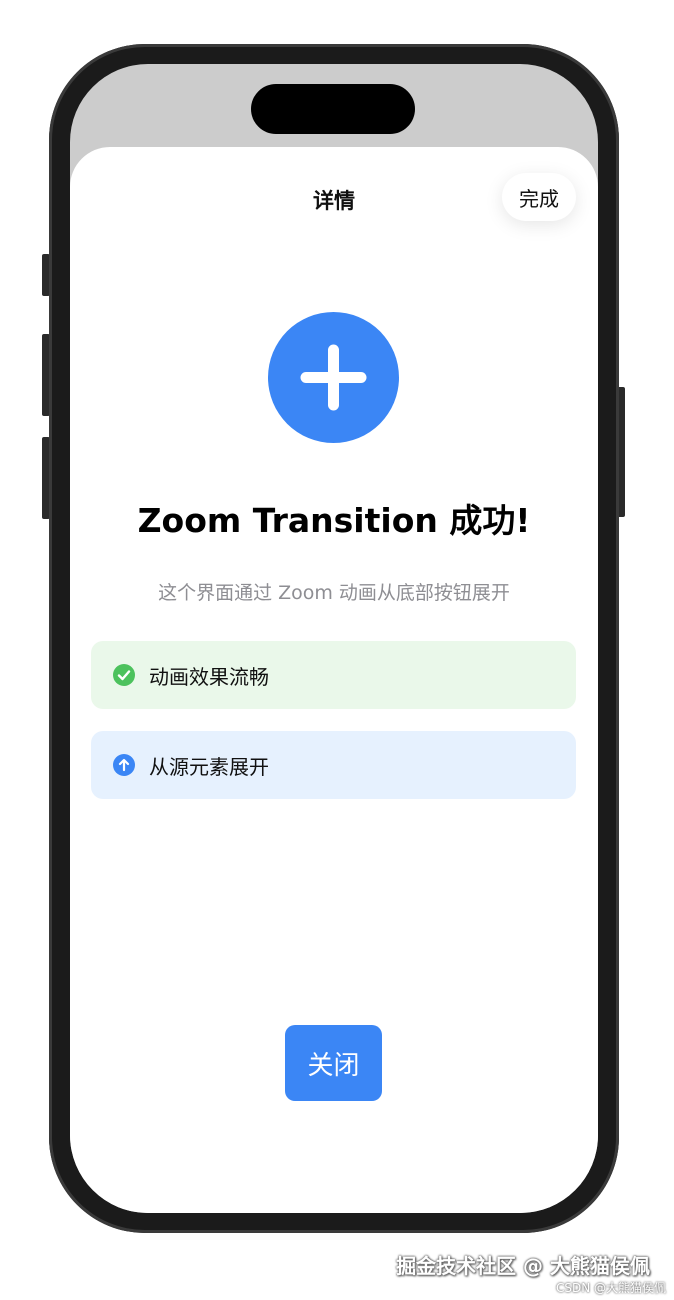 This screenshot has height=1300, width=674. What do you see at coordinates (523, 1266) in the screenshot?
I see `watermark-juejin: 掘金技术社区 @ 大熊猫侯佩` at bounding box center [523, 1266].